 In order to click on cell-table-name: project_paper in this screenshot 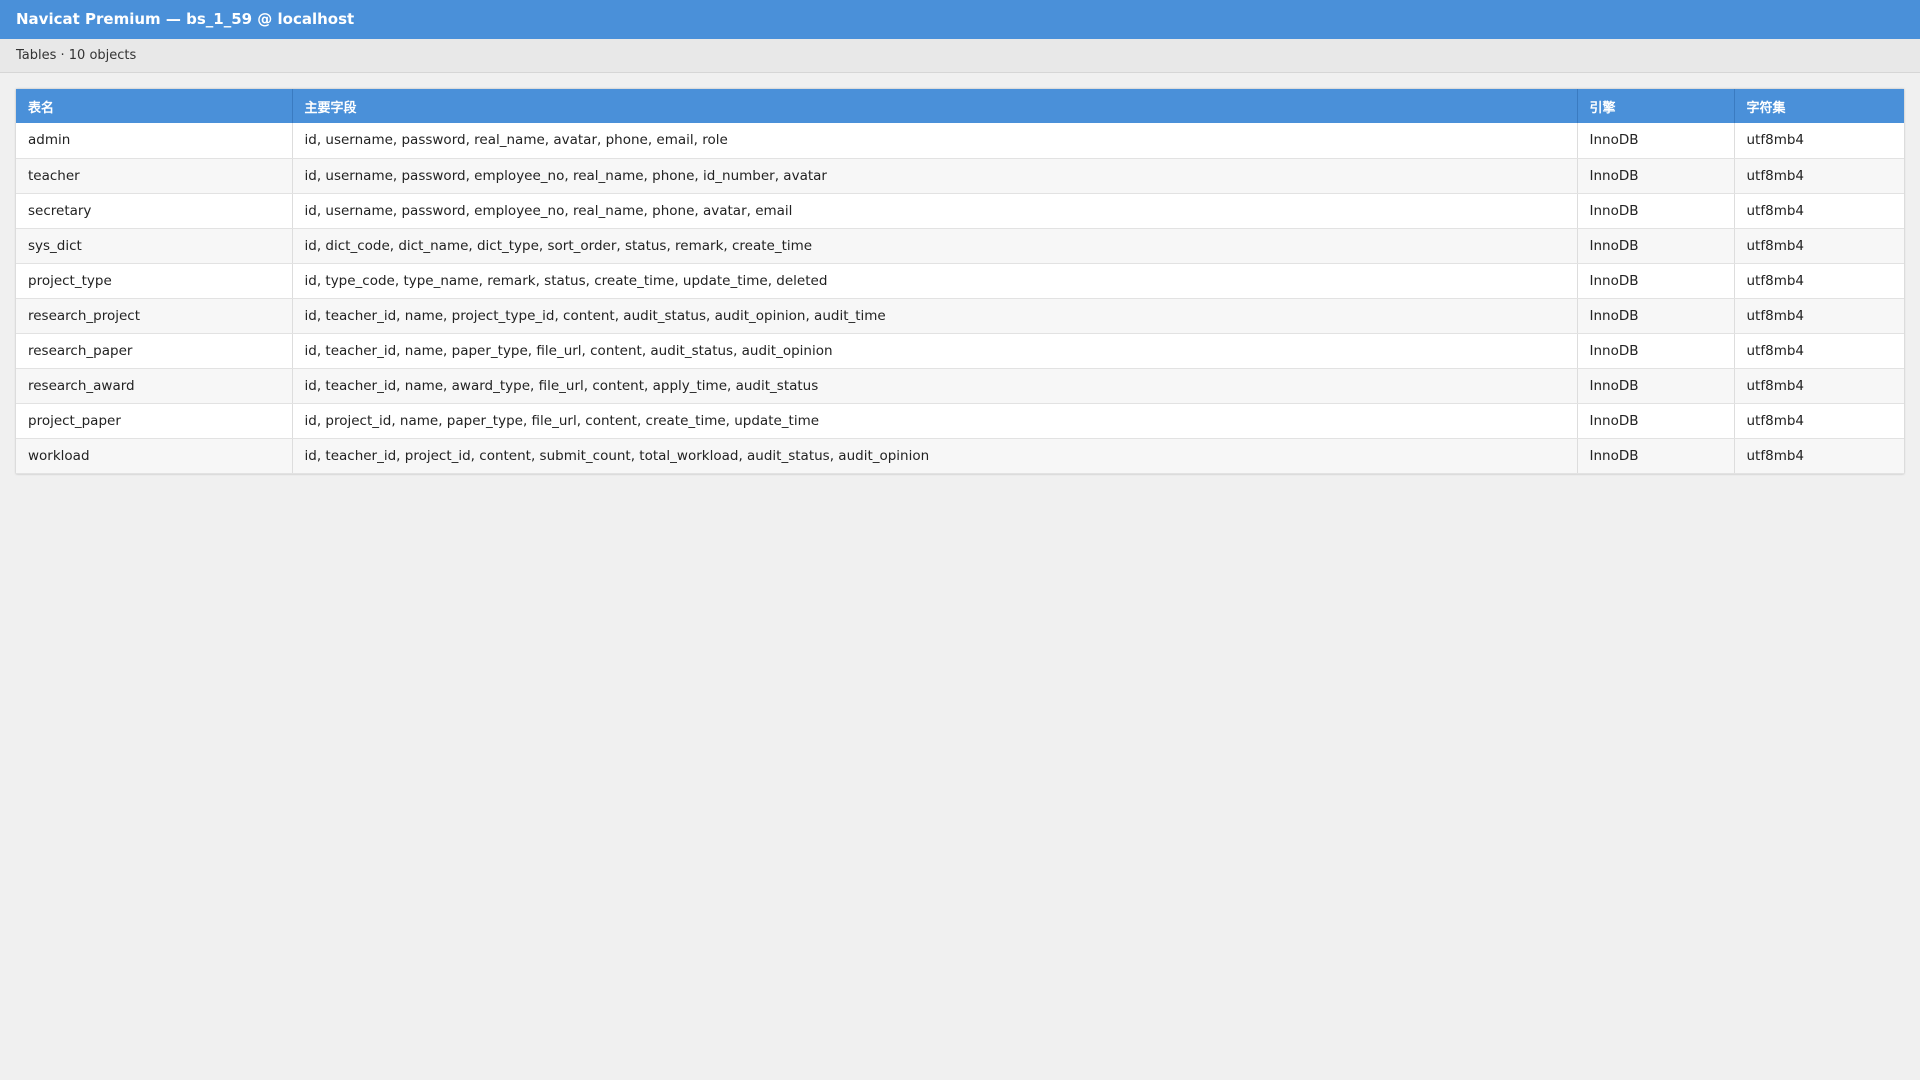, I will do `click(154, 421)`.